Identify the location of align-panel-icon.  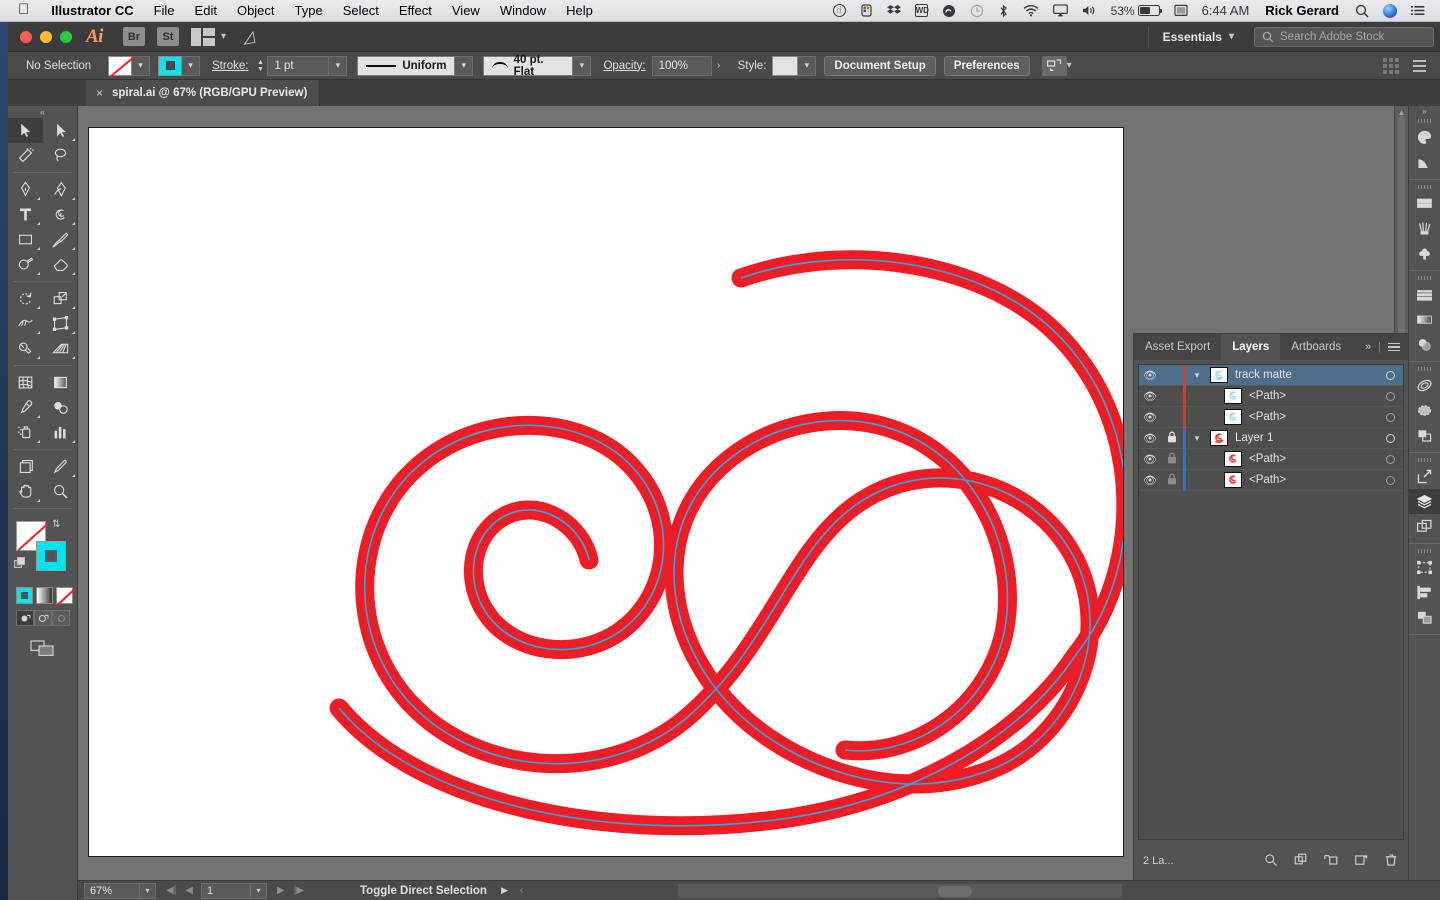
(1424, 592).